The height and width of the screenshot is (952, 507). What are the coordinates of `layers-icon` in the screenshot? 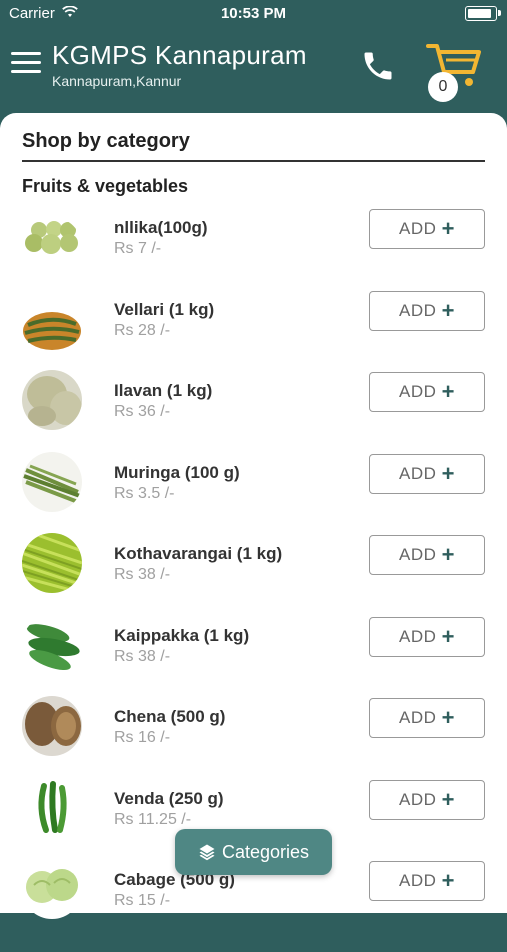 It's located at (207, 852).